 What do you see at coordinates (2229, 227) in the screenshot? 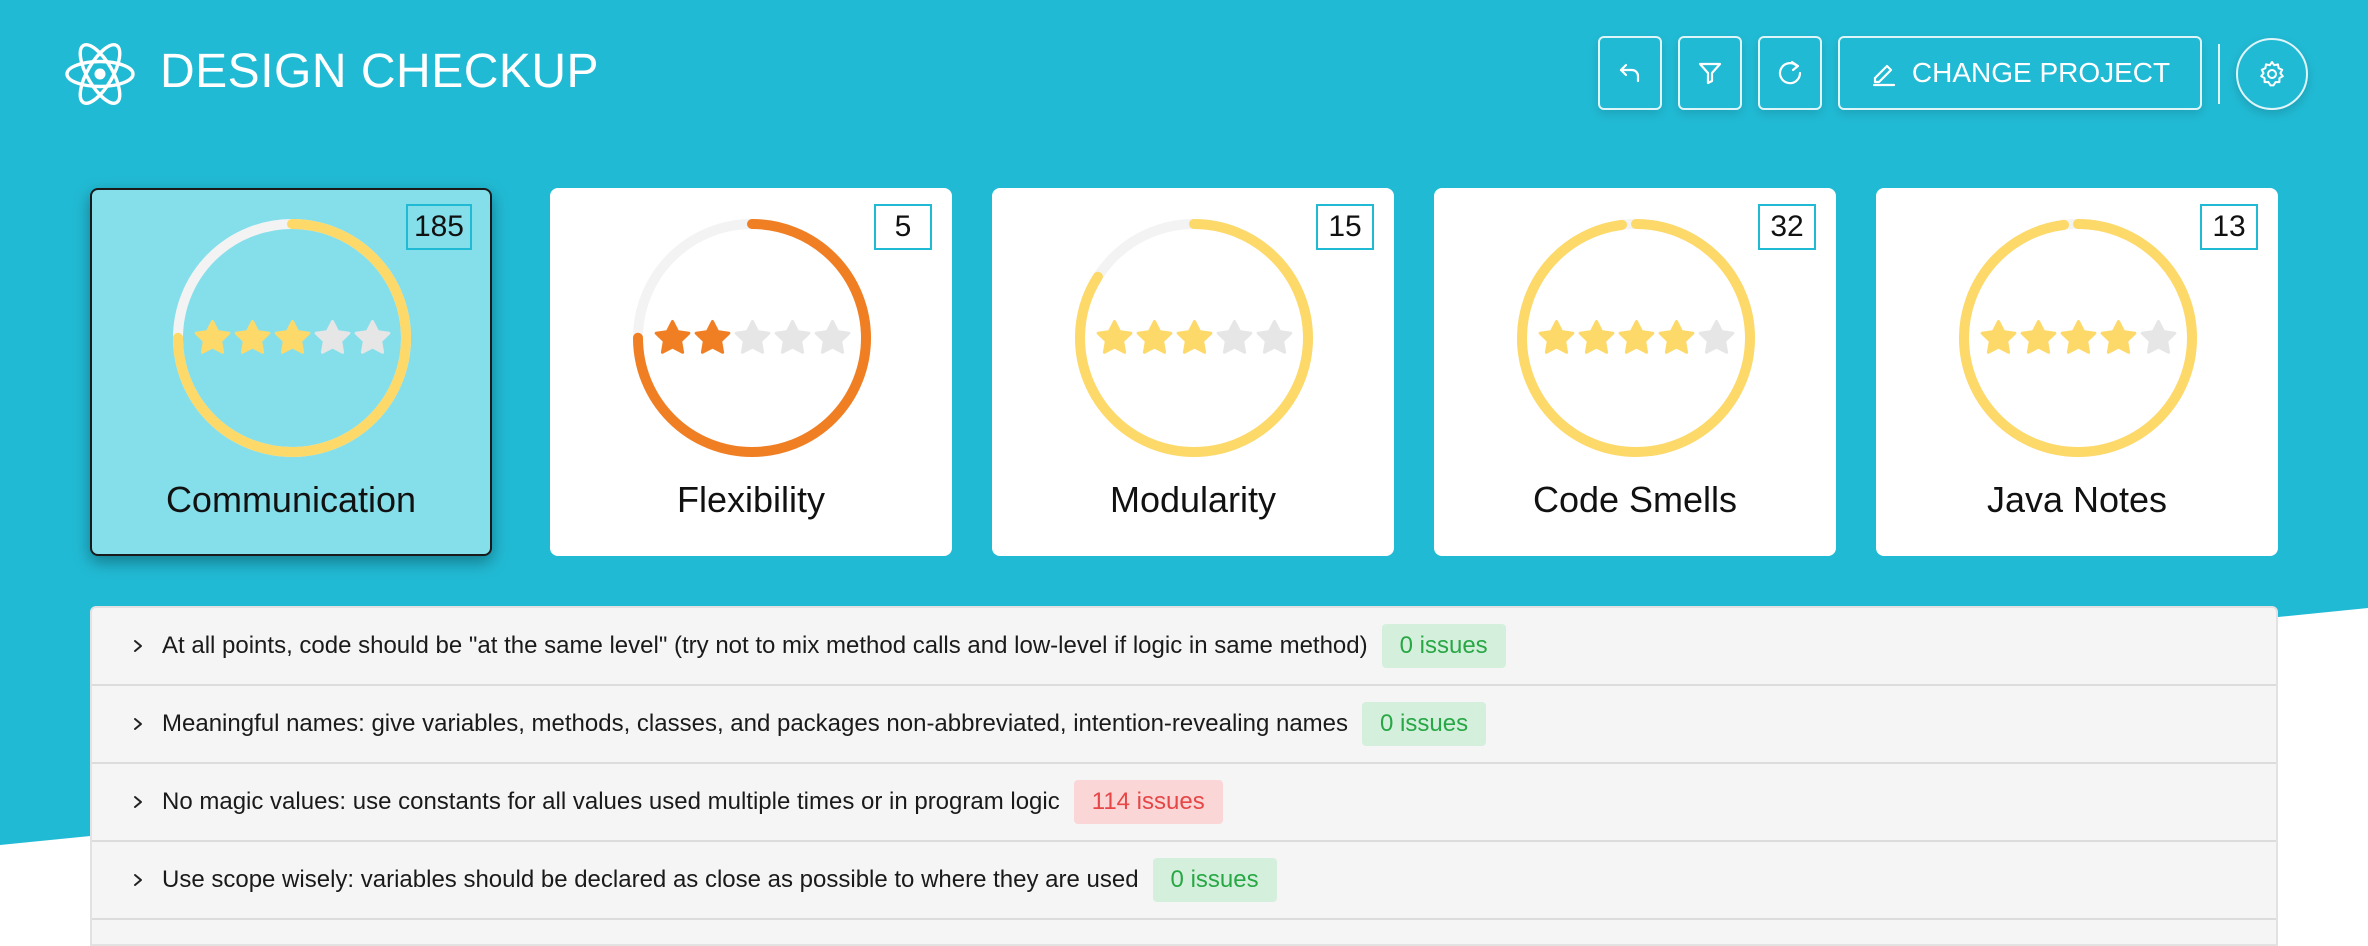
I see `issue-count-badge: 13` at bounding box center [2229, 227].